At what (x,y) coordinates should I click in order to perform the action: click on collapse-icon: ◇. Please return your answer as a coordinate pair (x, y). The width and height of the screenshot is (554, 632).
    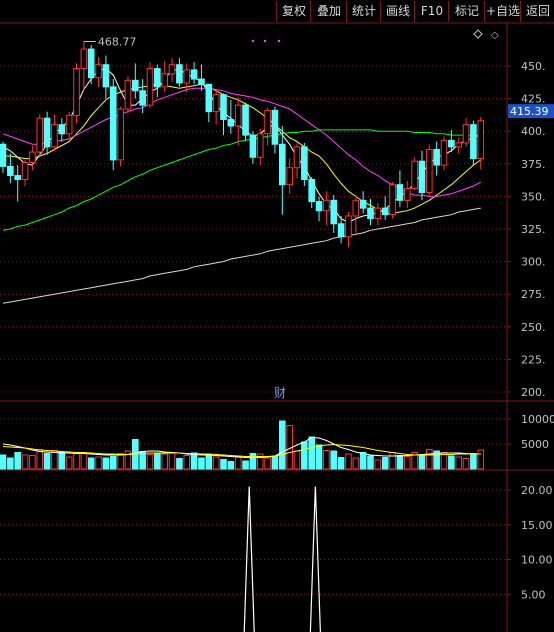
    Looking at the image, I should click on (495, 35).